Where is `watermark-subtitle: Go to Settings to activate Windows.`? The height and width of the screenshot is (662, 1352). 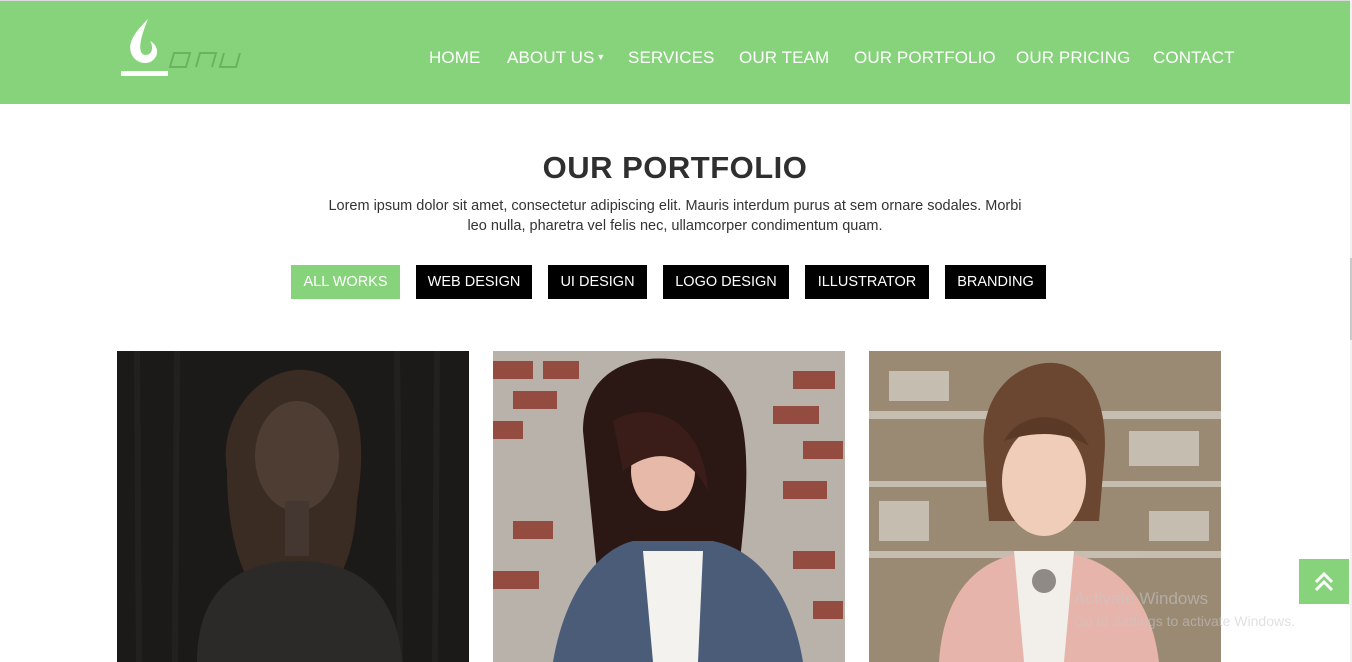 watermark-subtitle: Go to Settings to activate Windows. is located at coordinates (1184, 621).